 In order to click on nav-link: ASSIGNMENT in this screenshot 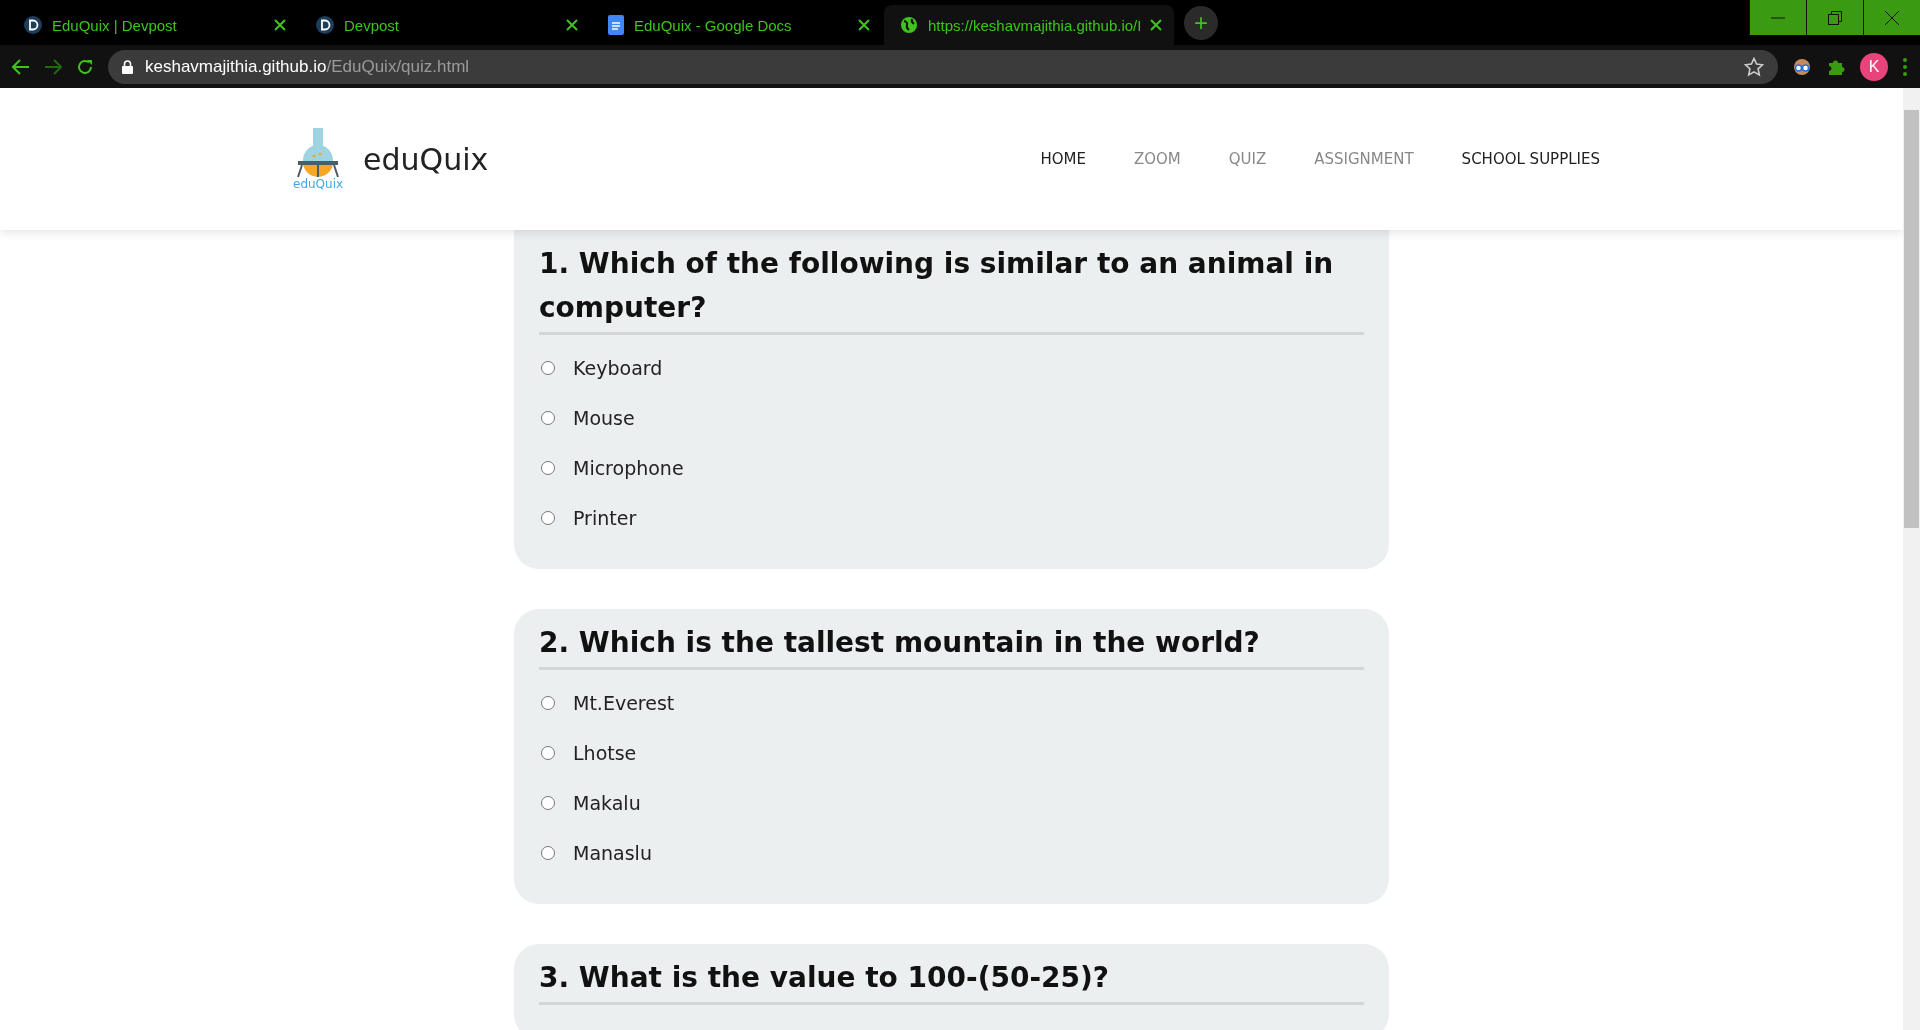, I will do `click(1364, 159)`.